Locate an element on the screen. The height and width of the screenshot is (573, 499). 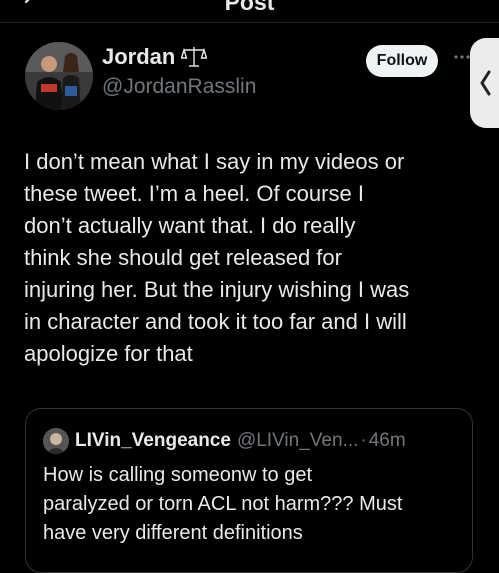
side-panel-handle is located at coordinates (484, 83).